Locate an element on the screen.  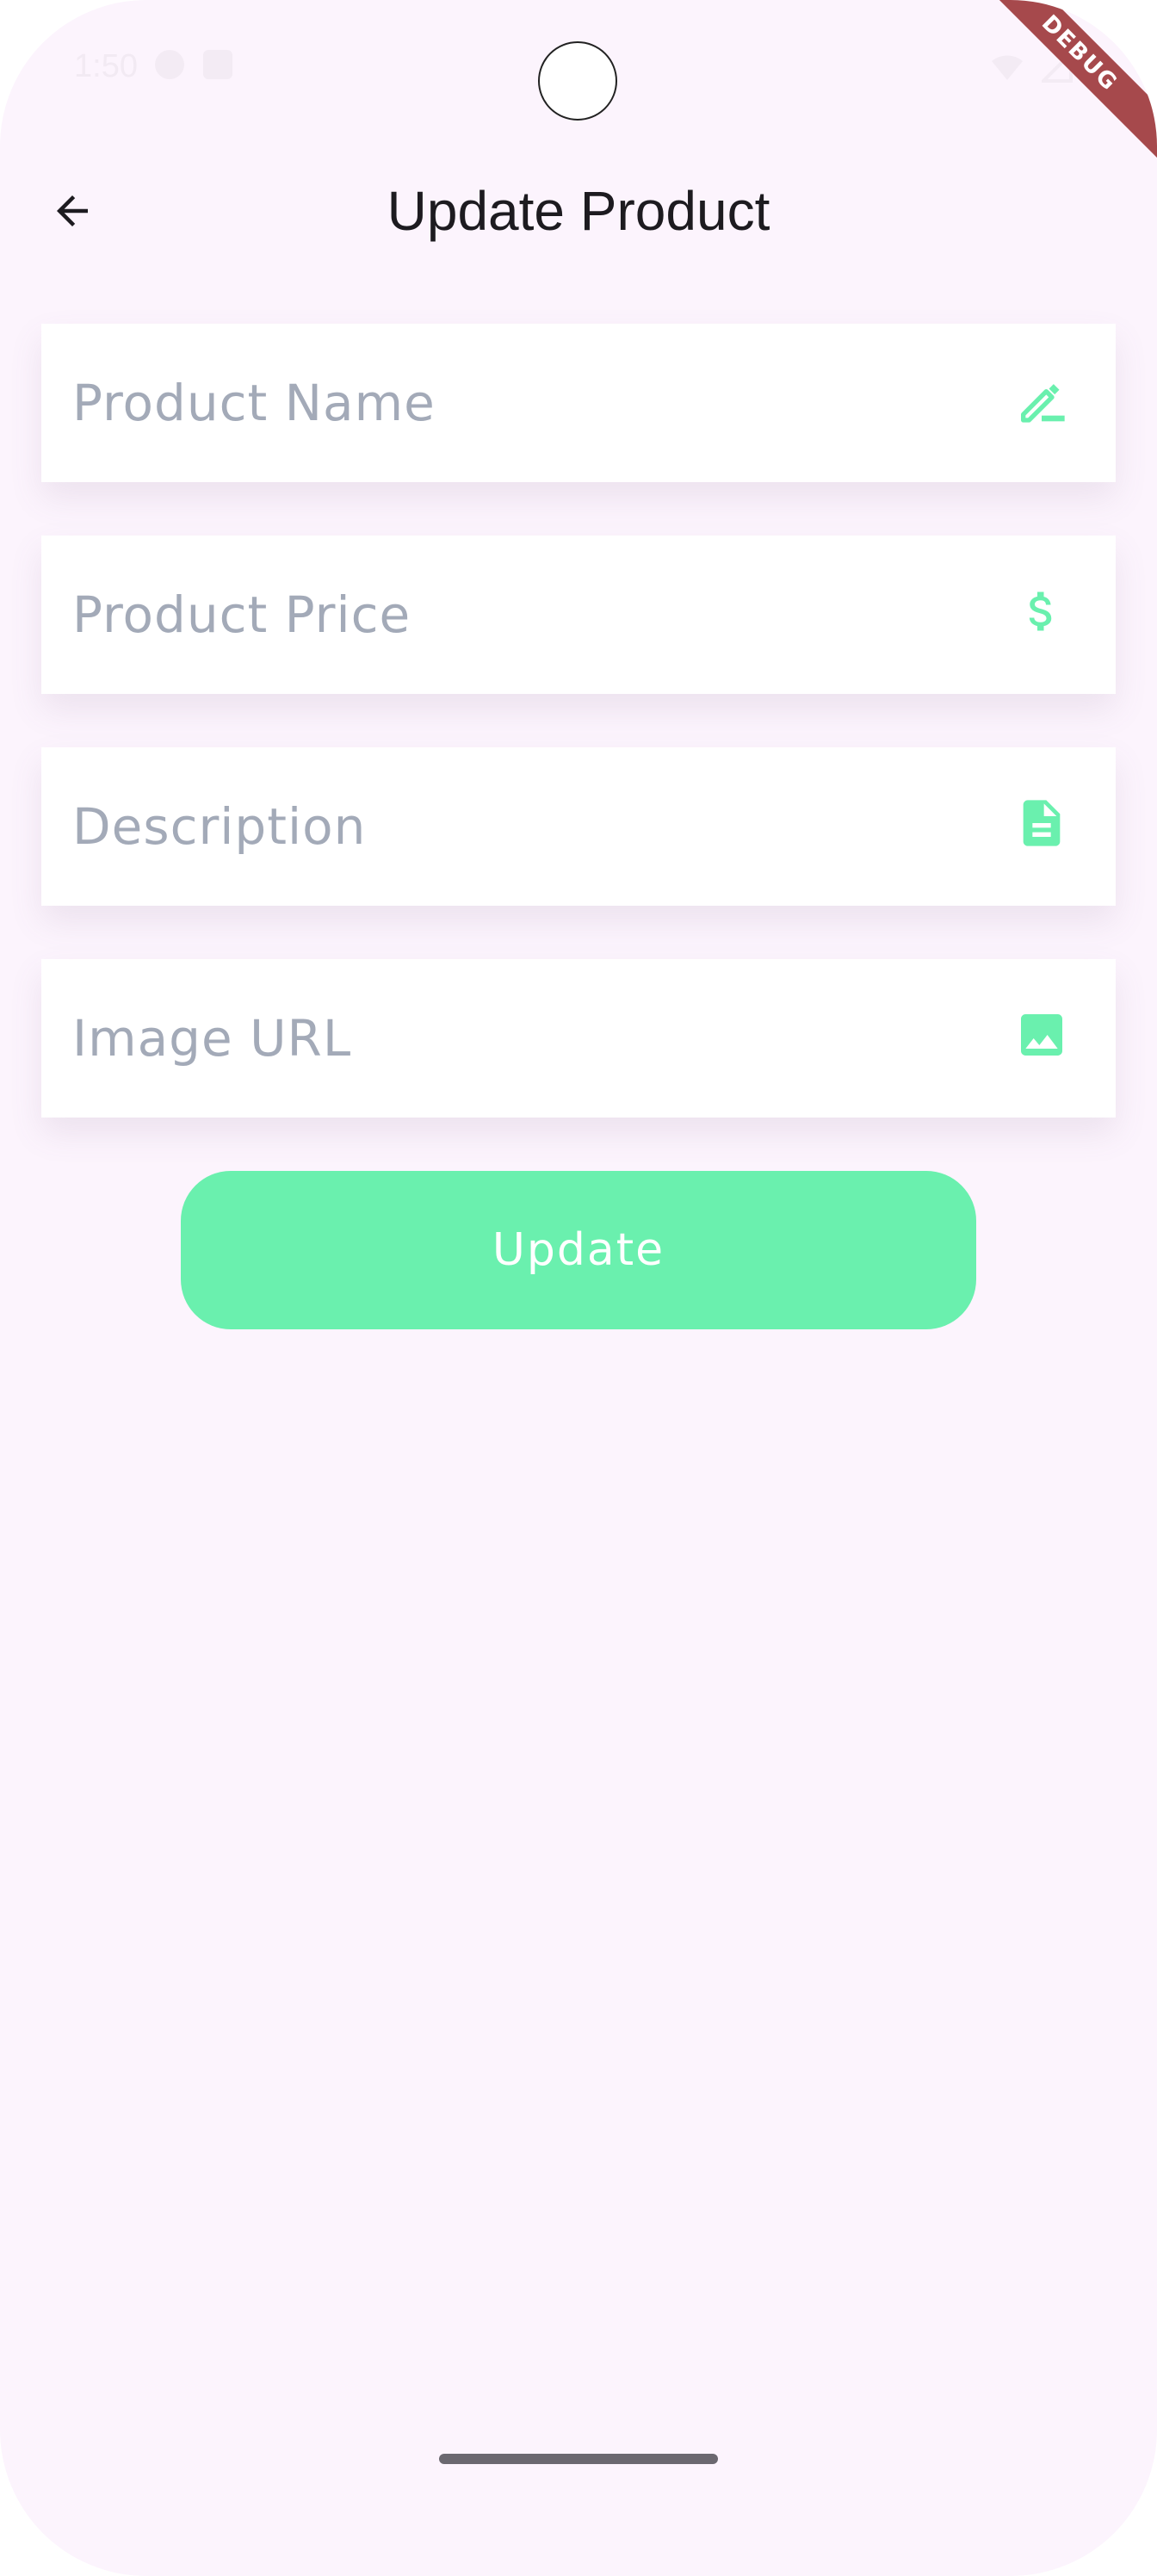
update-button: Update is located at coordinates (579, 1250).